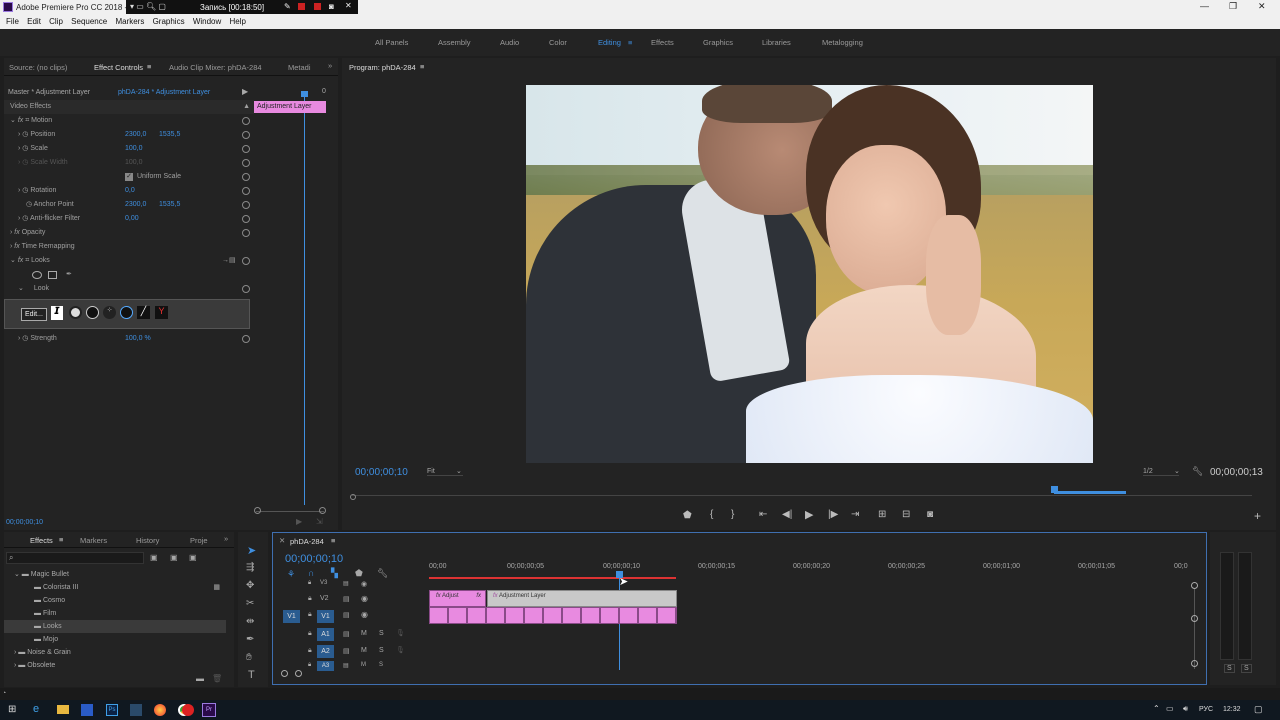  I want to click on workspace-menu-icon: ≡, so click(630, 42).